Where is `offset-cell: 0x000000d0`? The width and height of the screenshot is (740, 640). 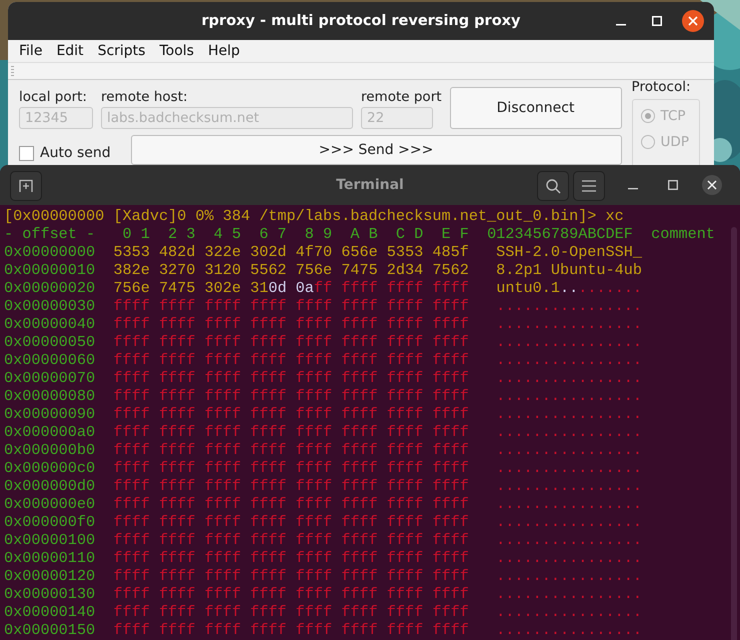
offset-cell: 0x000000d0 is located at coordinates (50, 486).